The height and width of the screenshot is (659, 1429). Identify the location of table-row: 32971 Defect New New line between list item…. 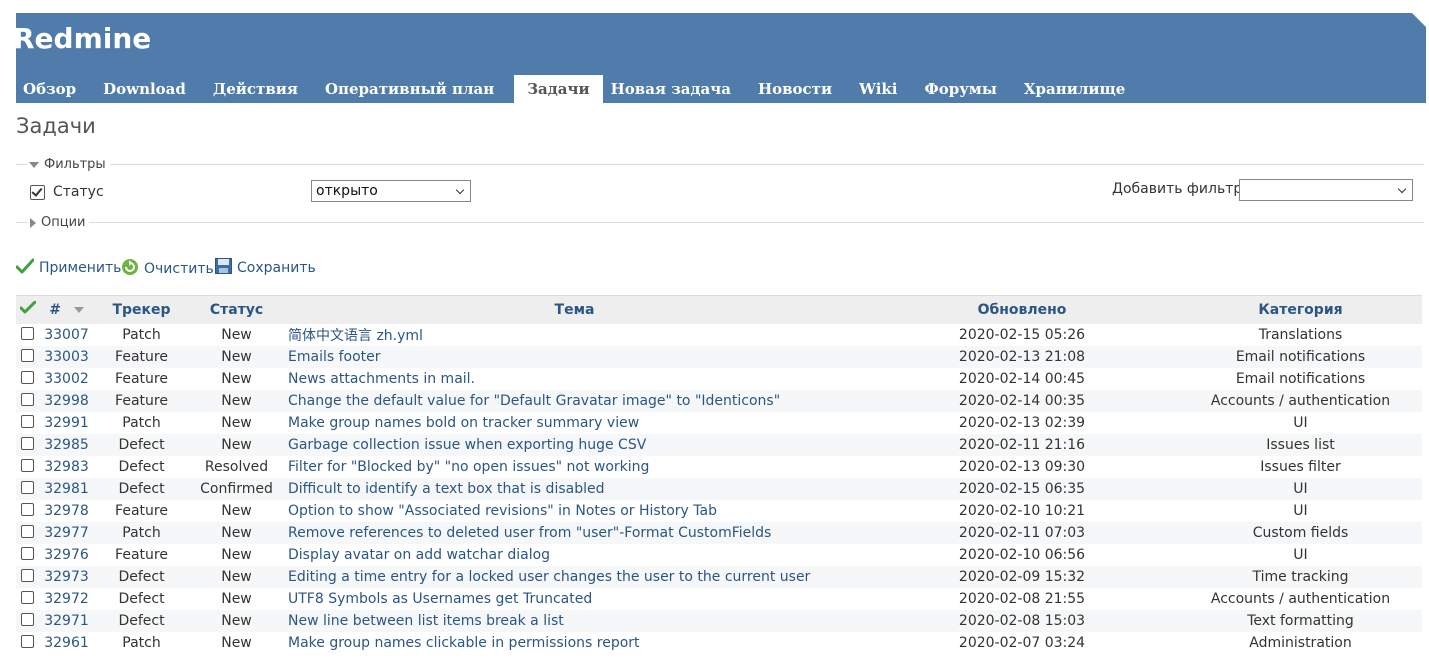
(719, 621).